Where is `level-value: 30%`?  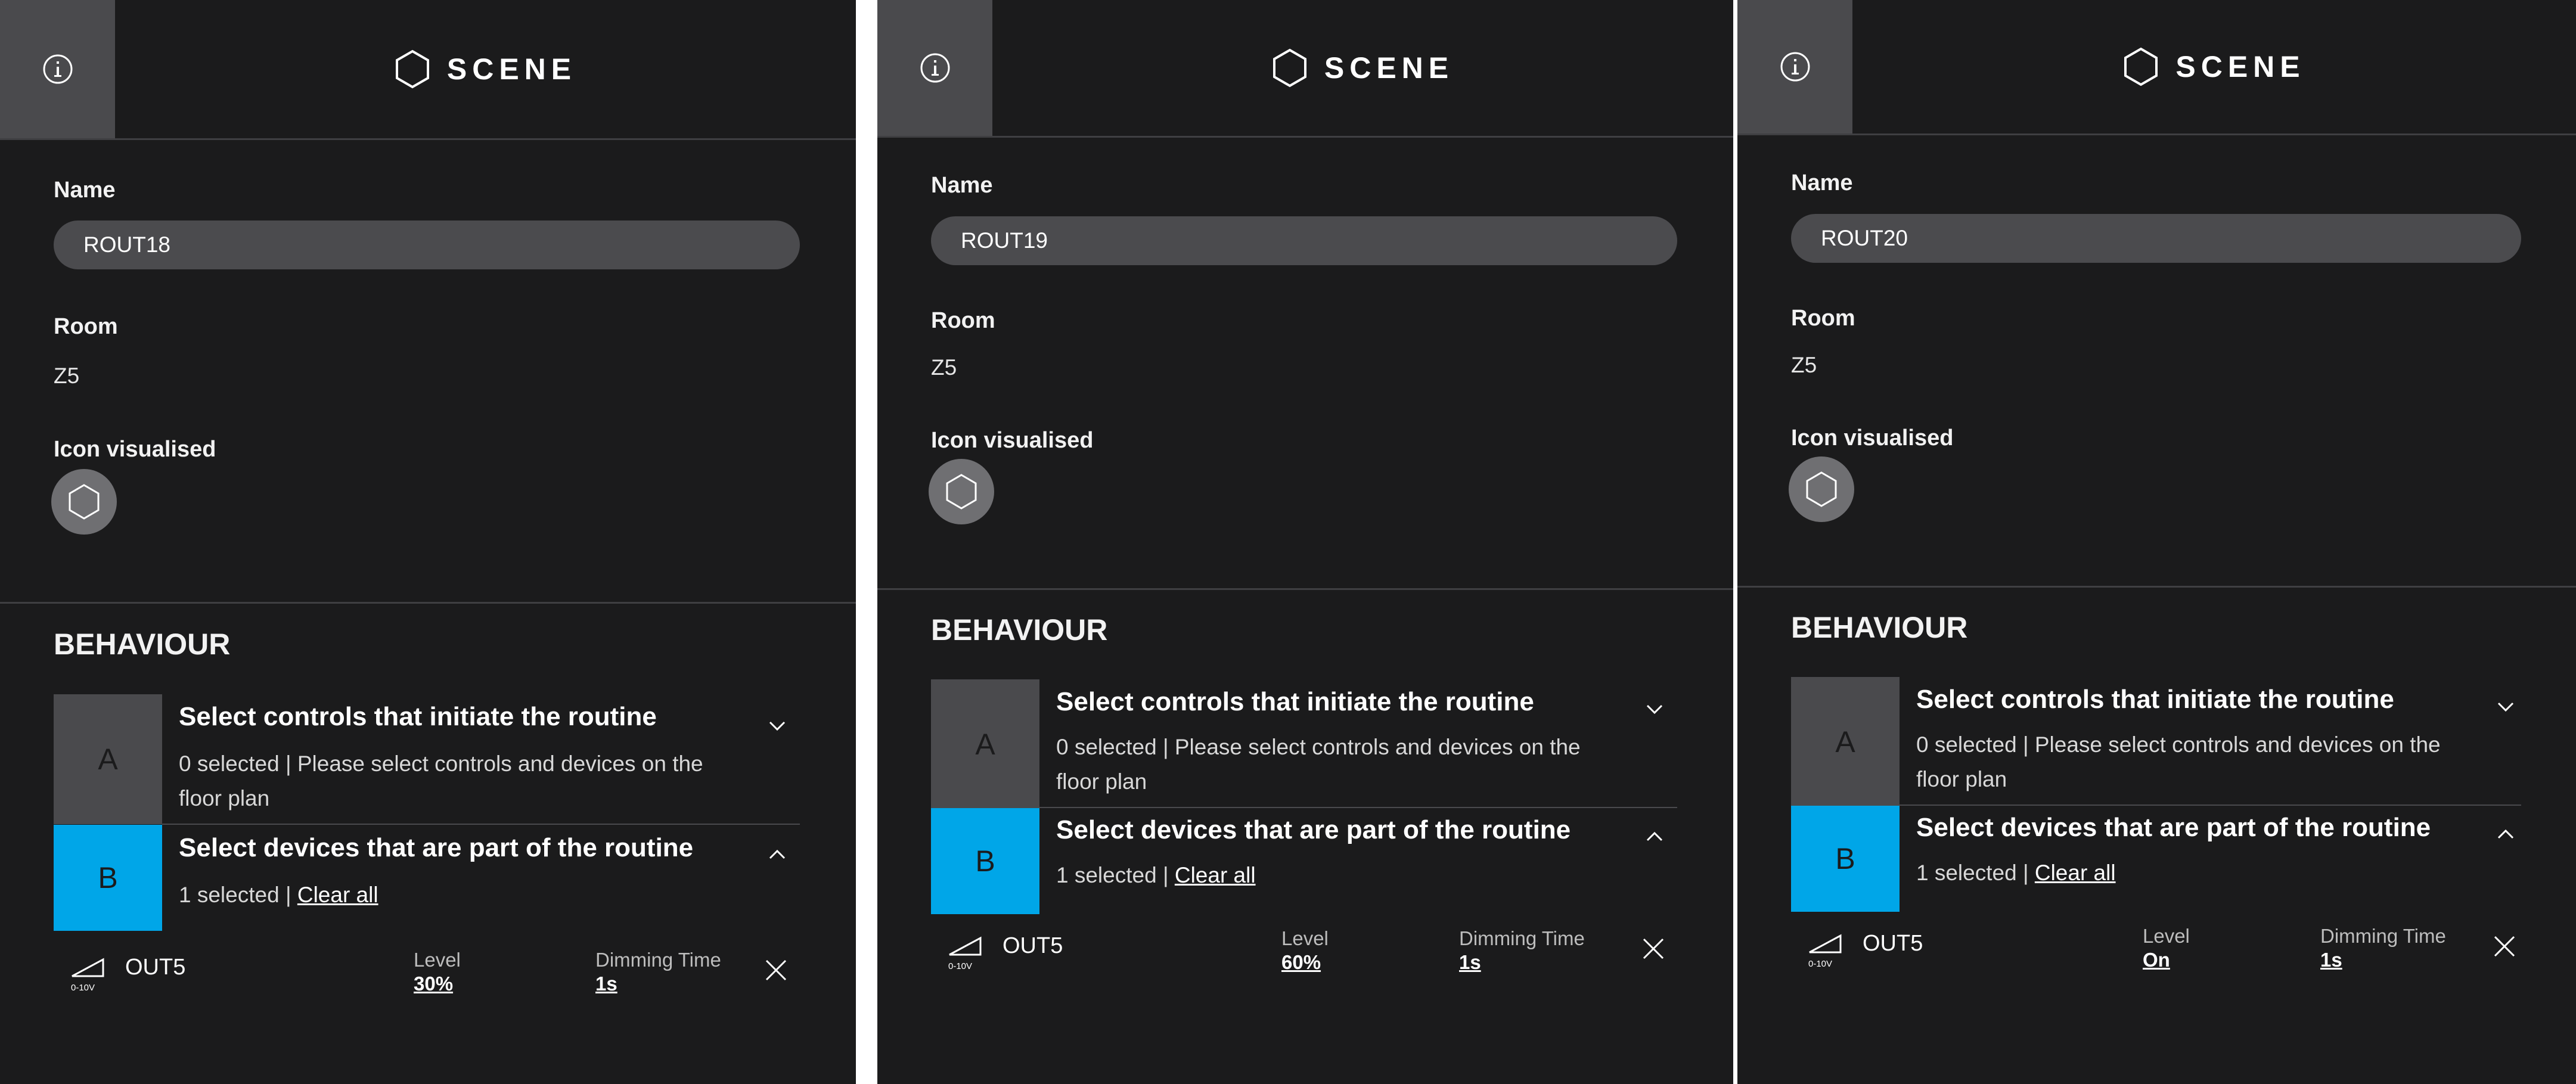
level-value: 30% is located at coordinates (434, 984).